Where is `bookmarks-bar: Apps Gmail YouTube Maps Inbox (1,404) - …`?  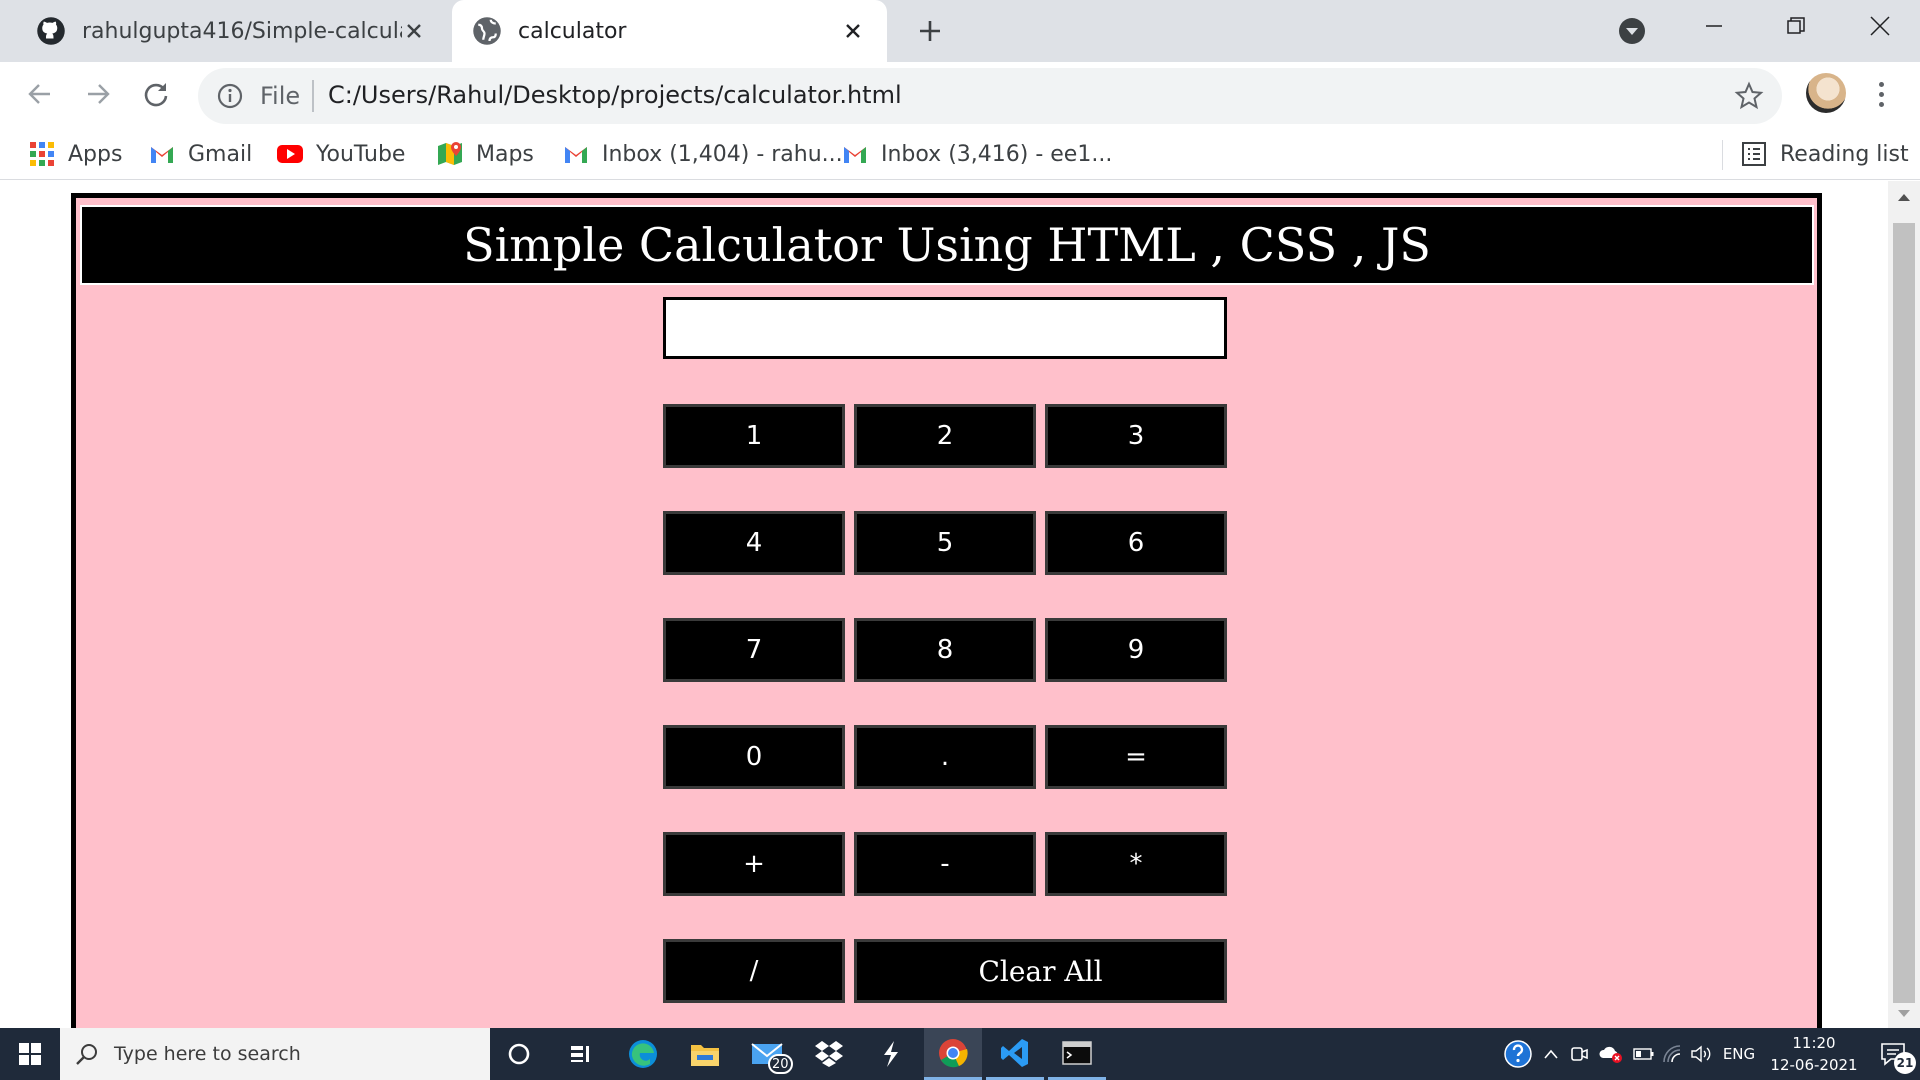
bookmarks-bar: Apps Gmail YouTube Maps Inbox (1,404) - … is located at coordinates (960, 154).